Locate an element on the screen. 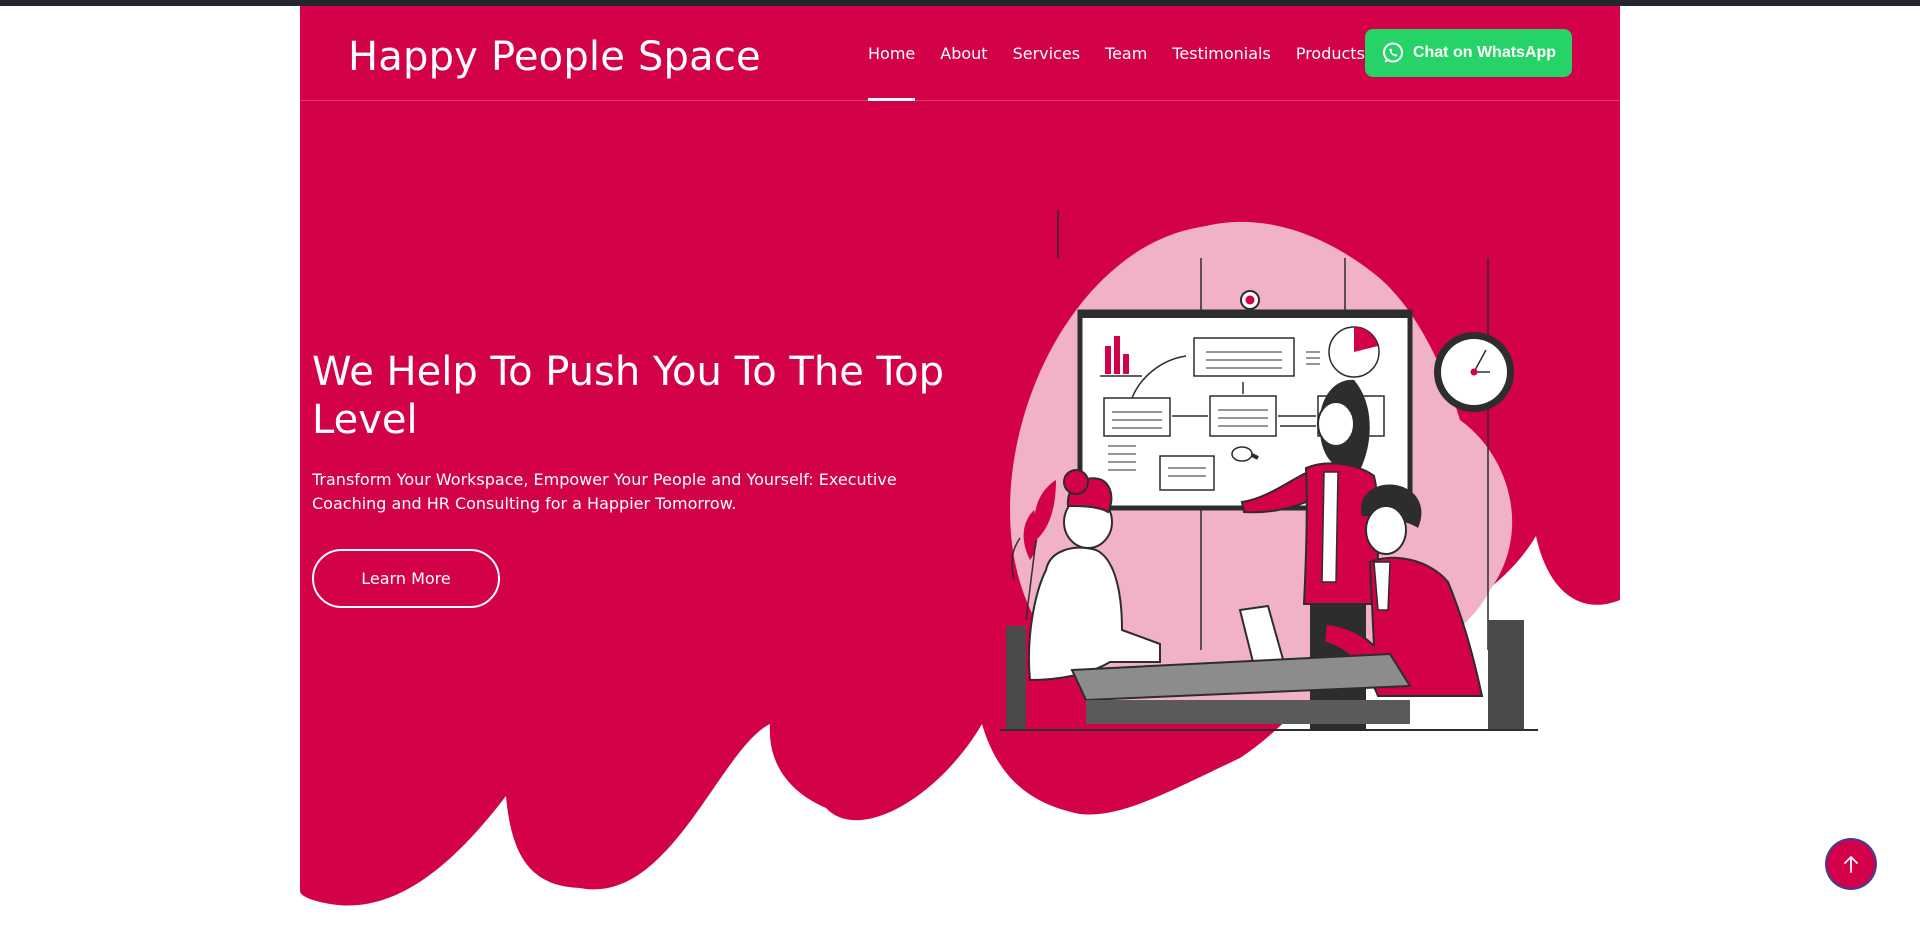 The height and width of the screenshot is (931, 1920). learn-more-button: Learn More is located at coordinates (406, 578).